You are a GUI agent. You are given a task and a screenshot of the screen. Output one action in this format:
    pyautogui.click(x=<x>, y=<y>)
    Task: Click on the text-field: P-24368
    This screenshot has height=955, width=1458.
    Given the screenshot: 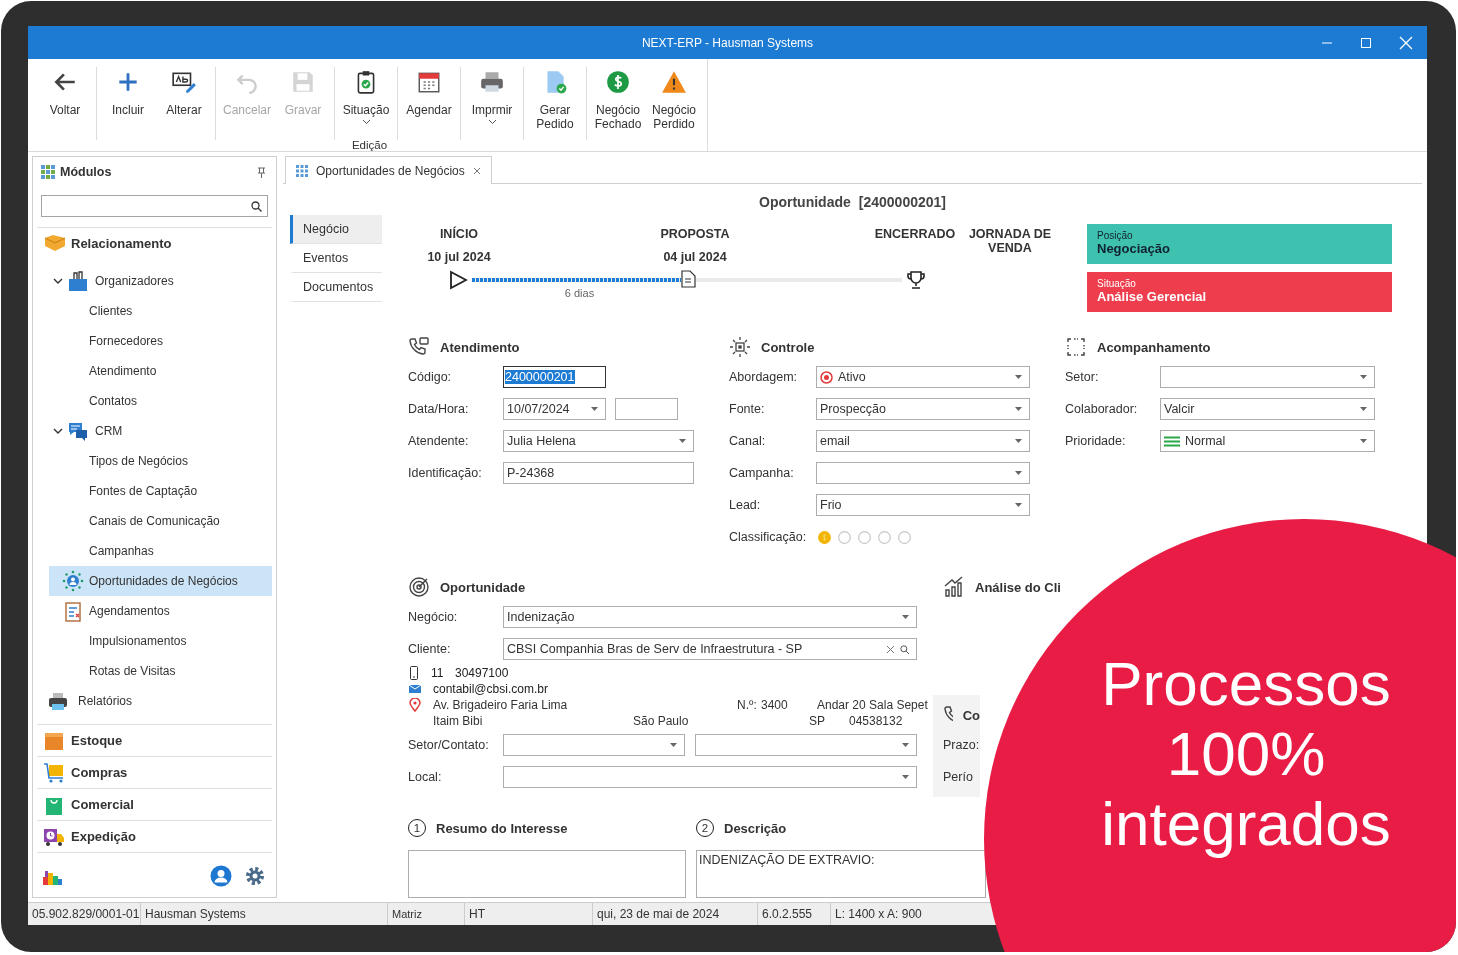 What is the action you would take?
    pyautogui.click(x=598, y=473)
    